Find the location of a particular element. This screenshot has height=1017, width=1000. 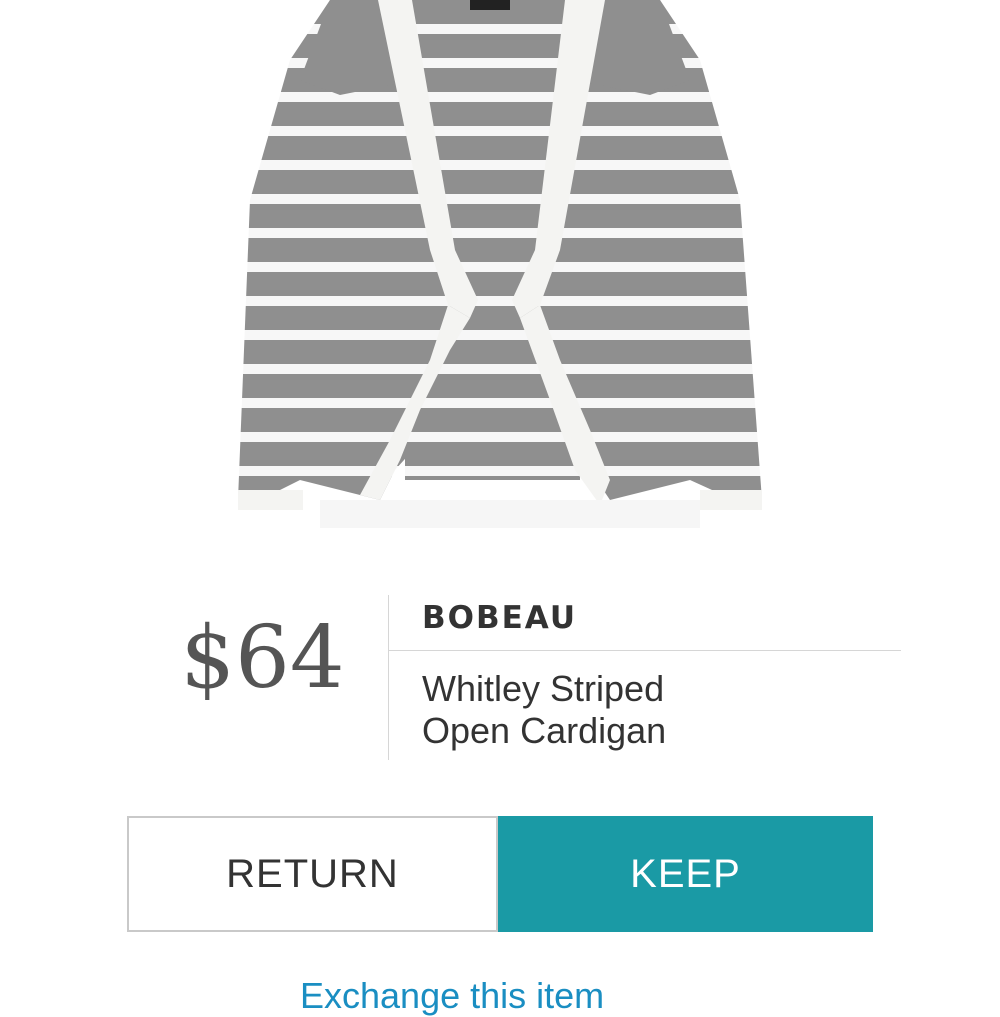

action-buttons: RETURN KEEP is located at coordinates (500, 874).